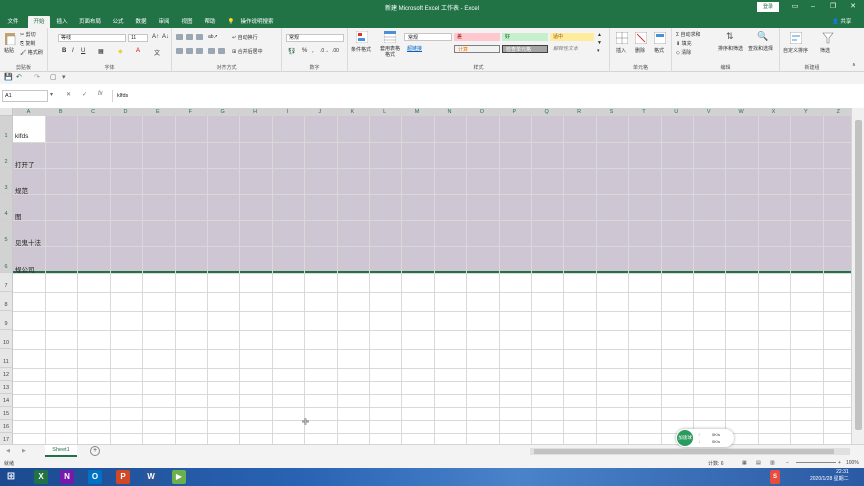 This screenshot has height=486, width=864. I want to click on column-header: C, so click(93, 112).